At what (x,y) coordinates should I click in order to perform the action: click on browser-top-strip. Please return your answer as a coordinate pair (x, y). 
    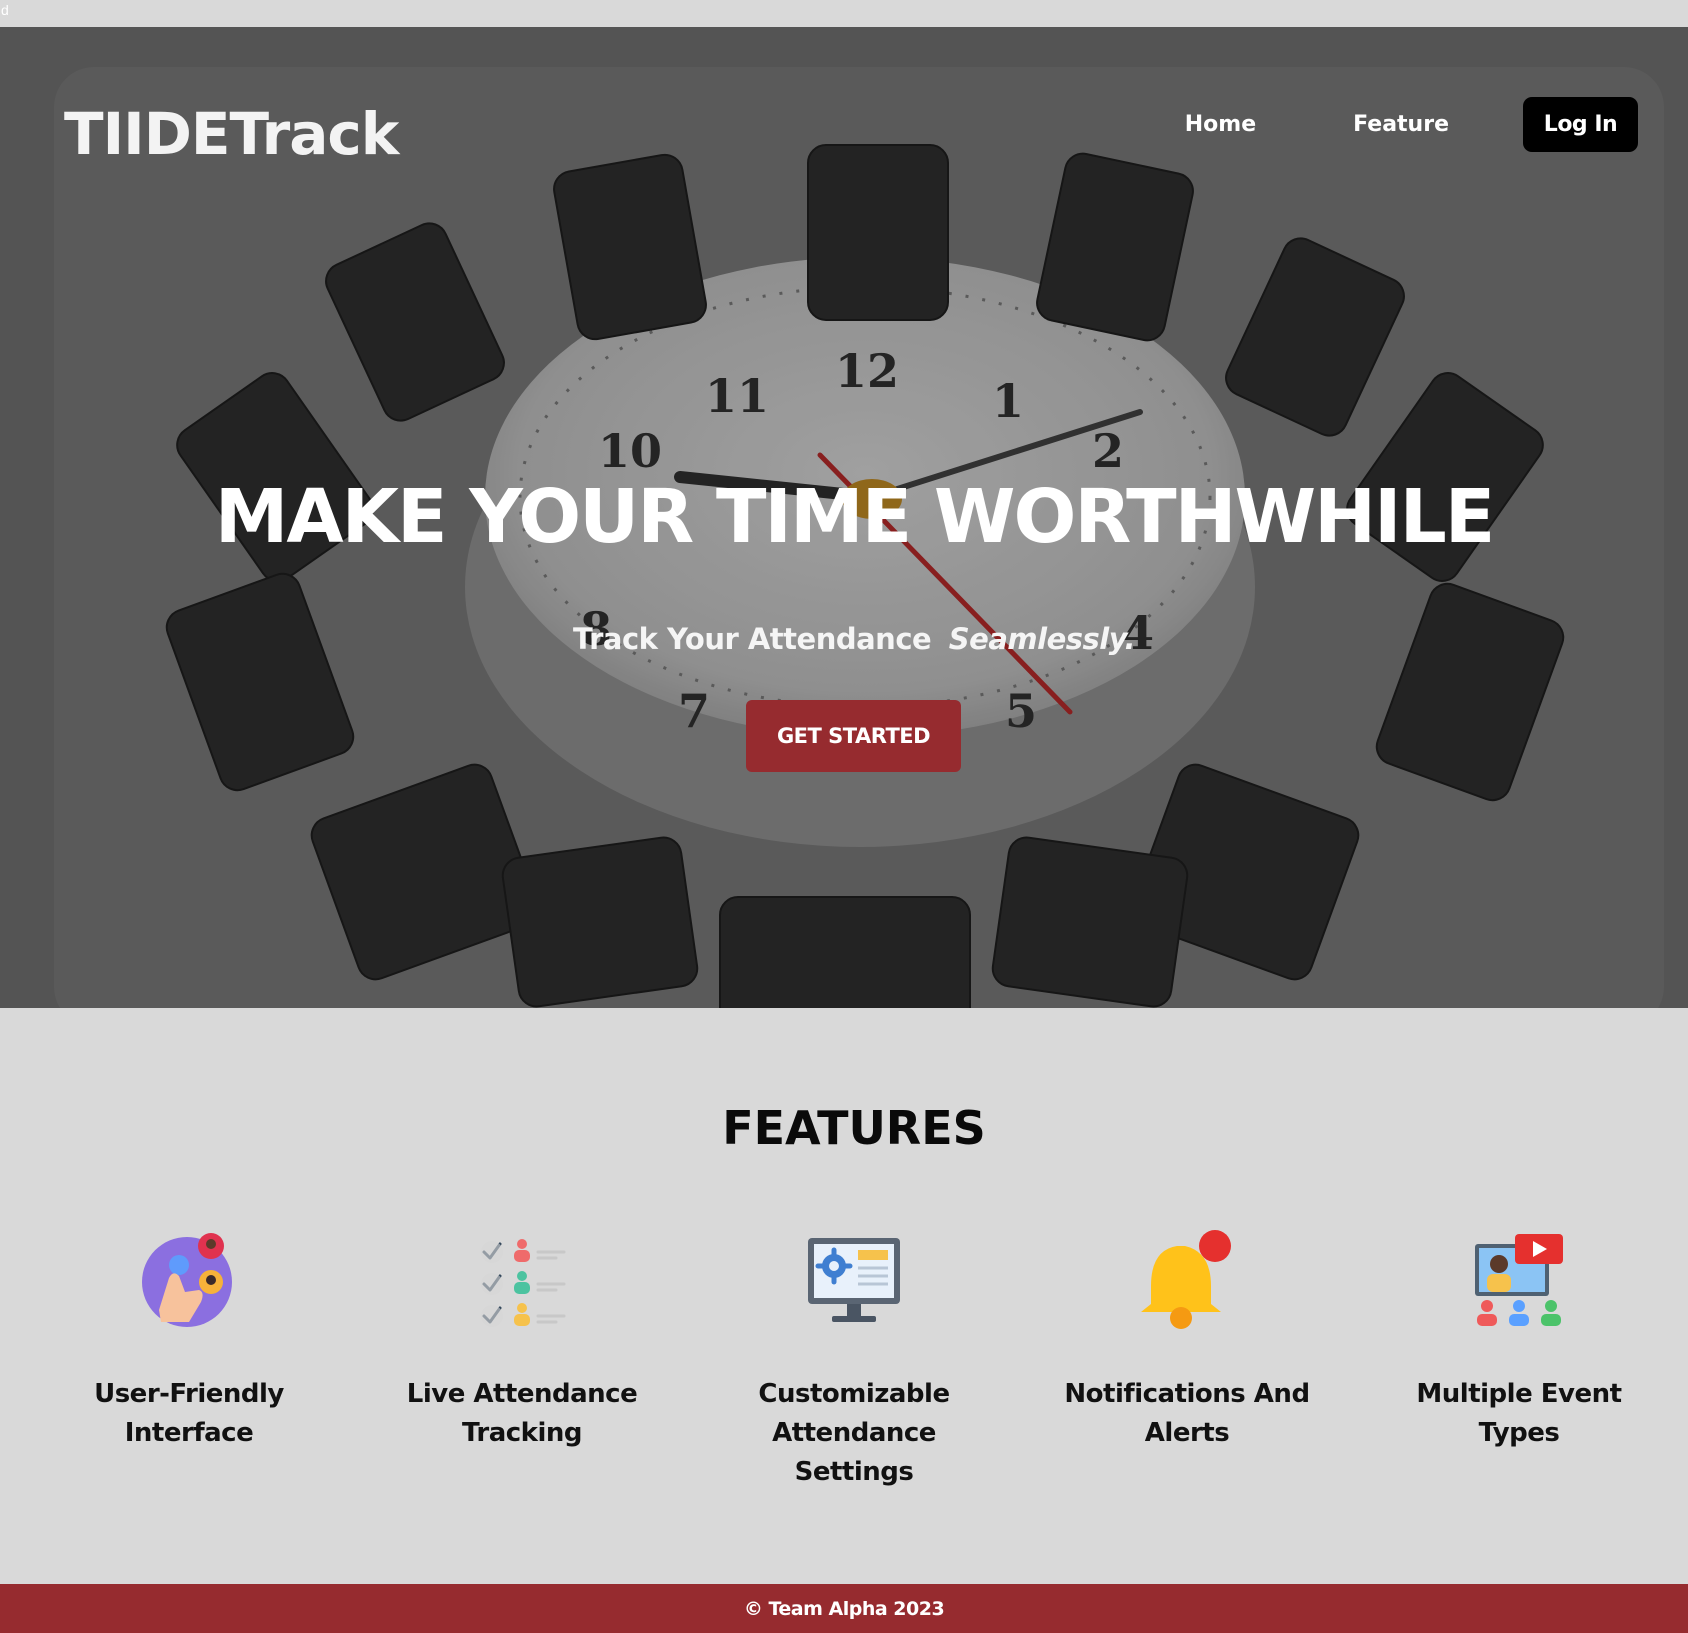
    Looking at the image, I should click on (844, 13).